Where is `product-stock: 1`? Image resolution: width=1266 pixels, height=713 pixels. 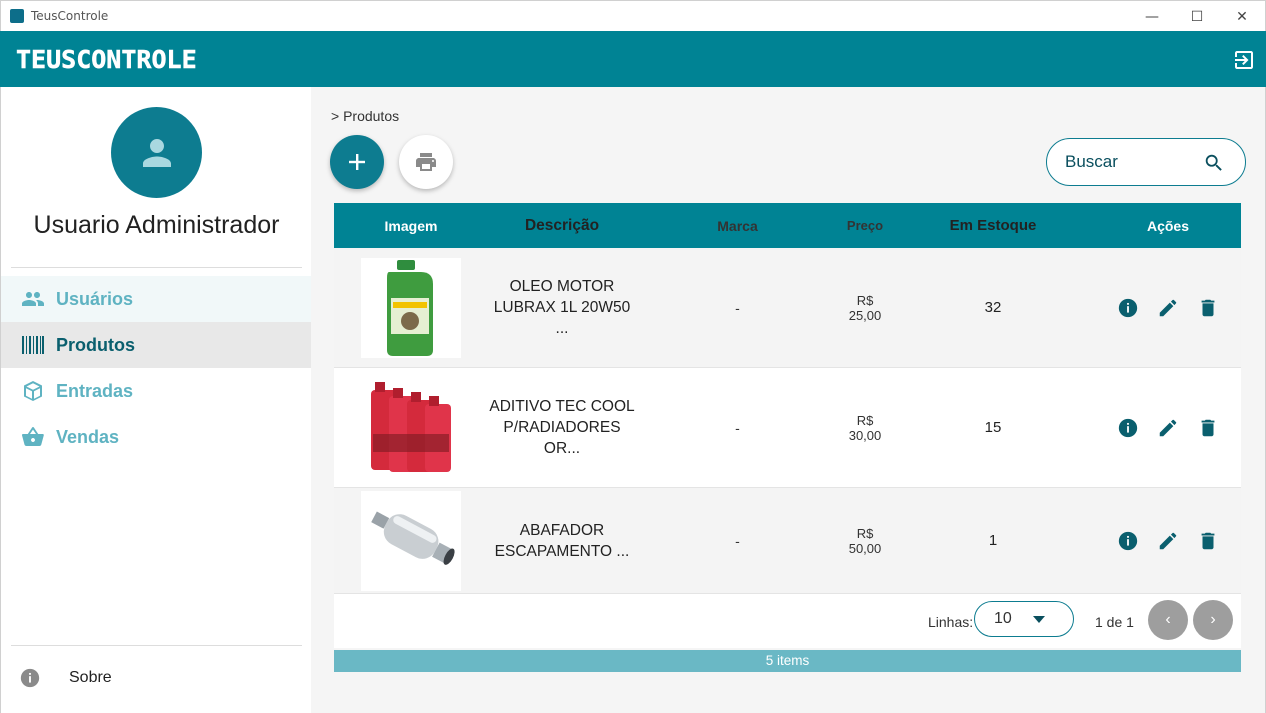 product-stock: 1 is located at coordinates (993, 540).